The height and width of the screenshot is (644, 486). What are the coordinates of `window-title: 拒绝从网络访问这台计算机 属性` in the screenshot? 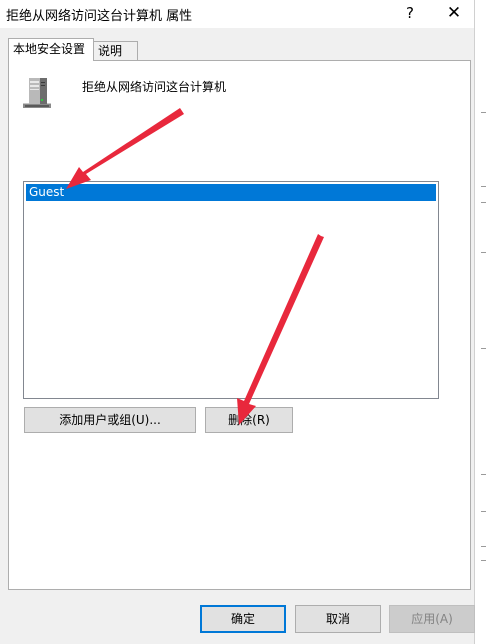 It's located at (99, 16).